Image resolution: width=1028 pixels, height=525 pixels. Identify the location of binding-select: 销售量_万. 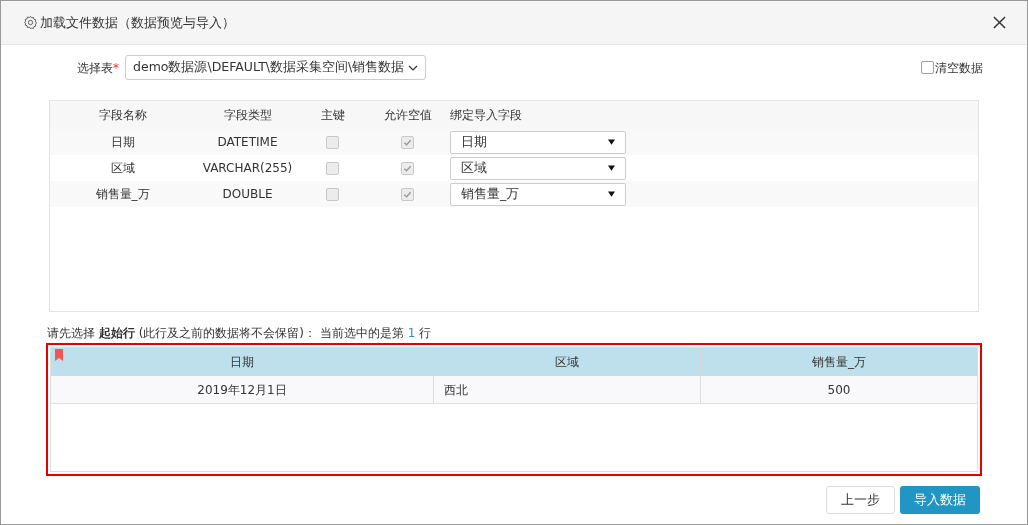
(538, 194).